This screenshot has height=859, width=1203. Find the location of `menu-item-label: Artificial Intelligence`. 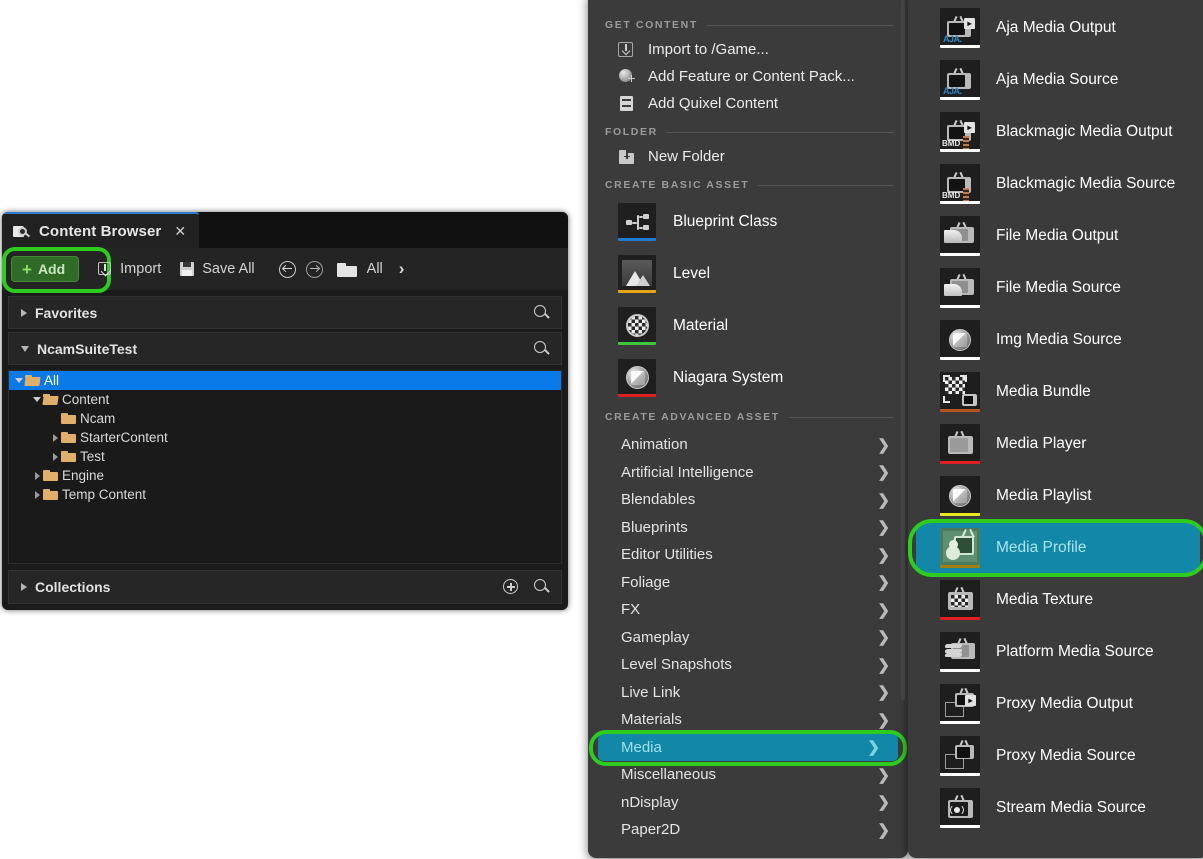

menu-item-label: Artificial Intelligence is located at coordinates (687, 472).